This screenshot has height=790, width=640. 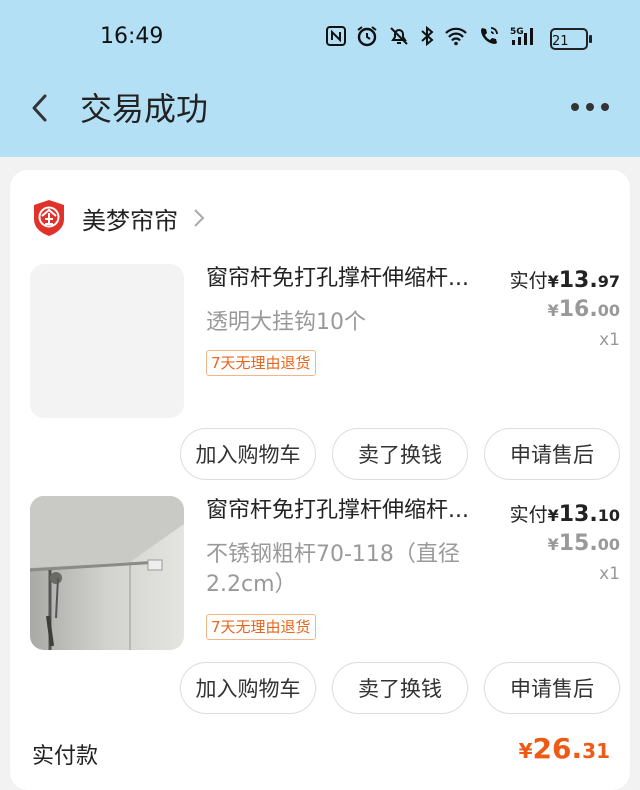 What do you see at coordinates (399, 38) in the screenshot?
I see `mute-icon` at bounding box center [399, 38].